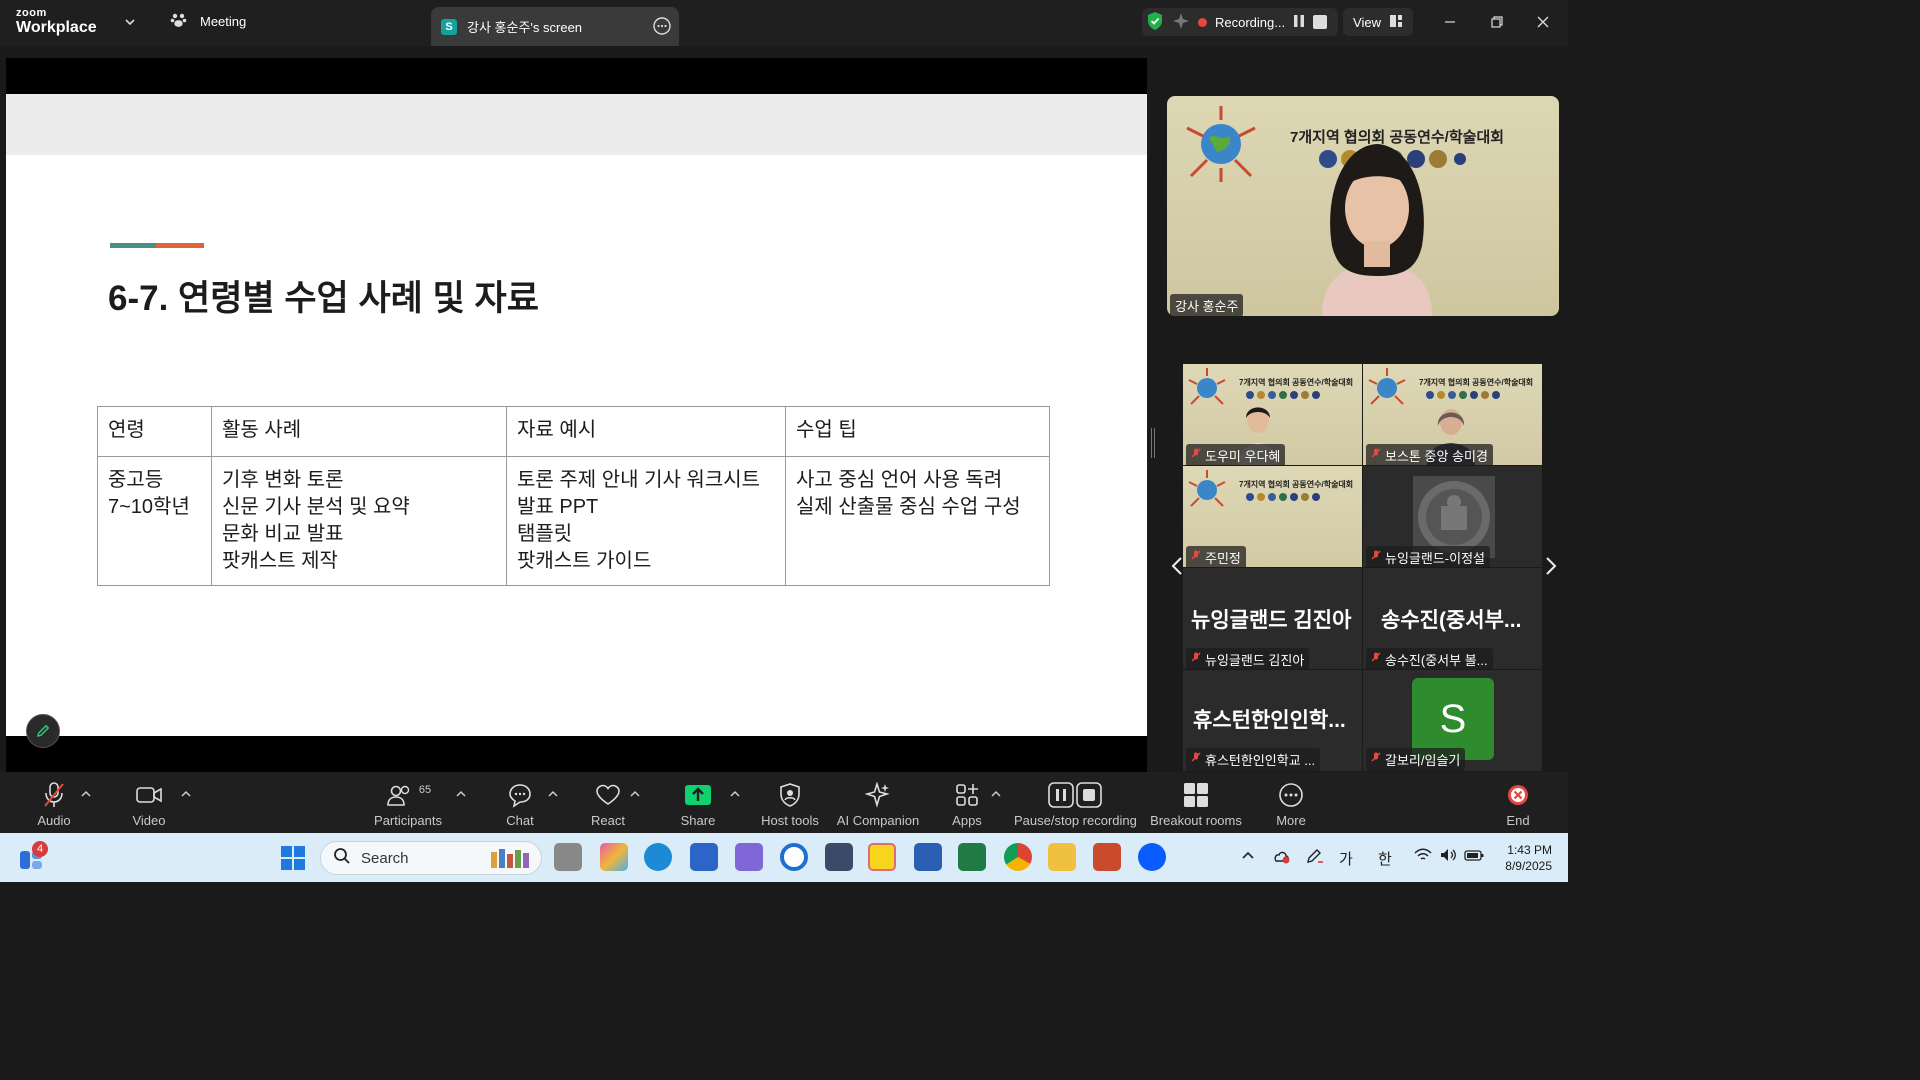  What do you see at coordinates (130, 24) in the screenshot?
I see `chevron-down-icon` at bounding box center [130, 24].